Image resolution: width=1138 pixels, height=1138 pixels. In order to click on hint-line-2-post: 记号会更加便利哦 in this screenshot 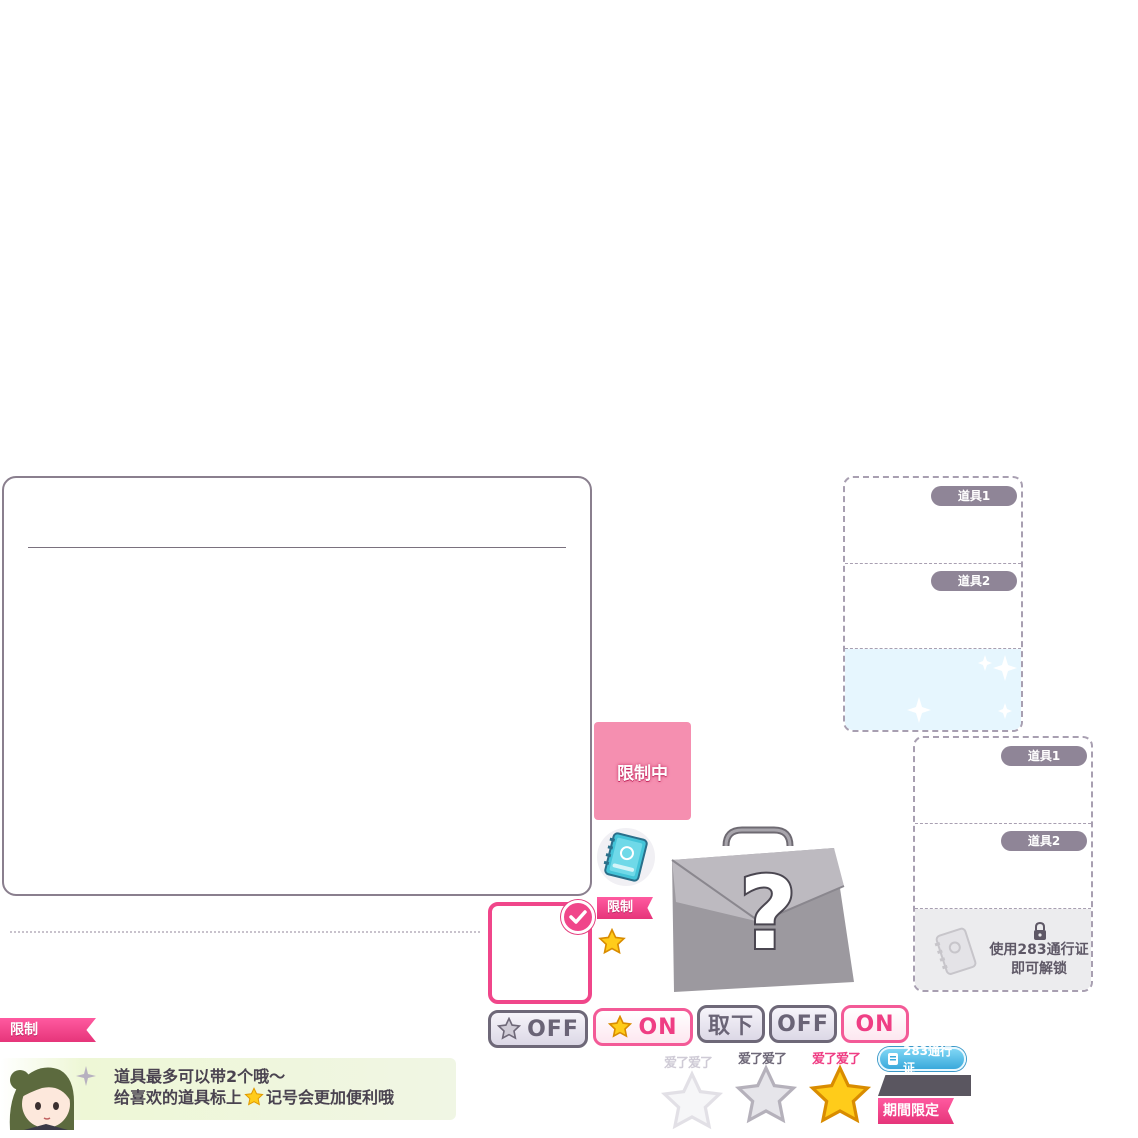, I will do `click(330, 1097)`.